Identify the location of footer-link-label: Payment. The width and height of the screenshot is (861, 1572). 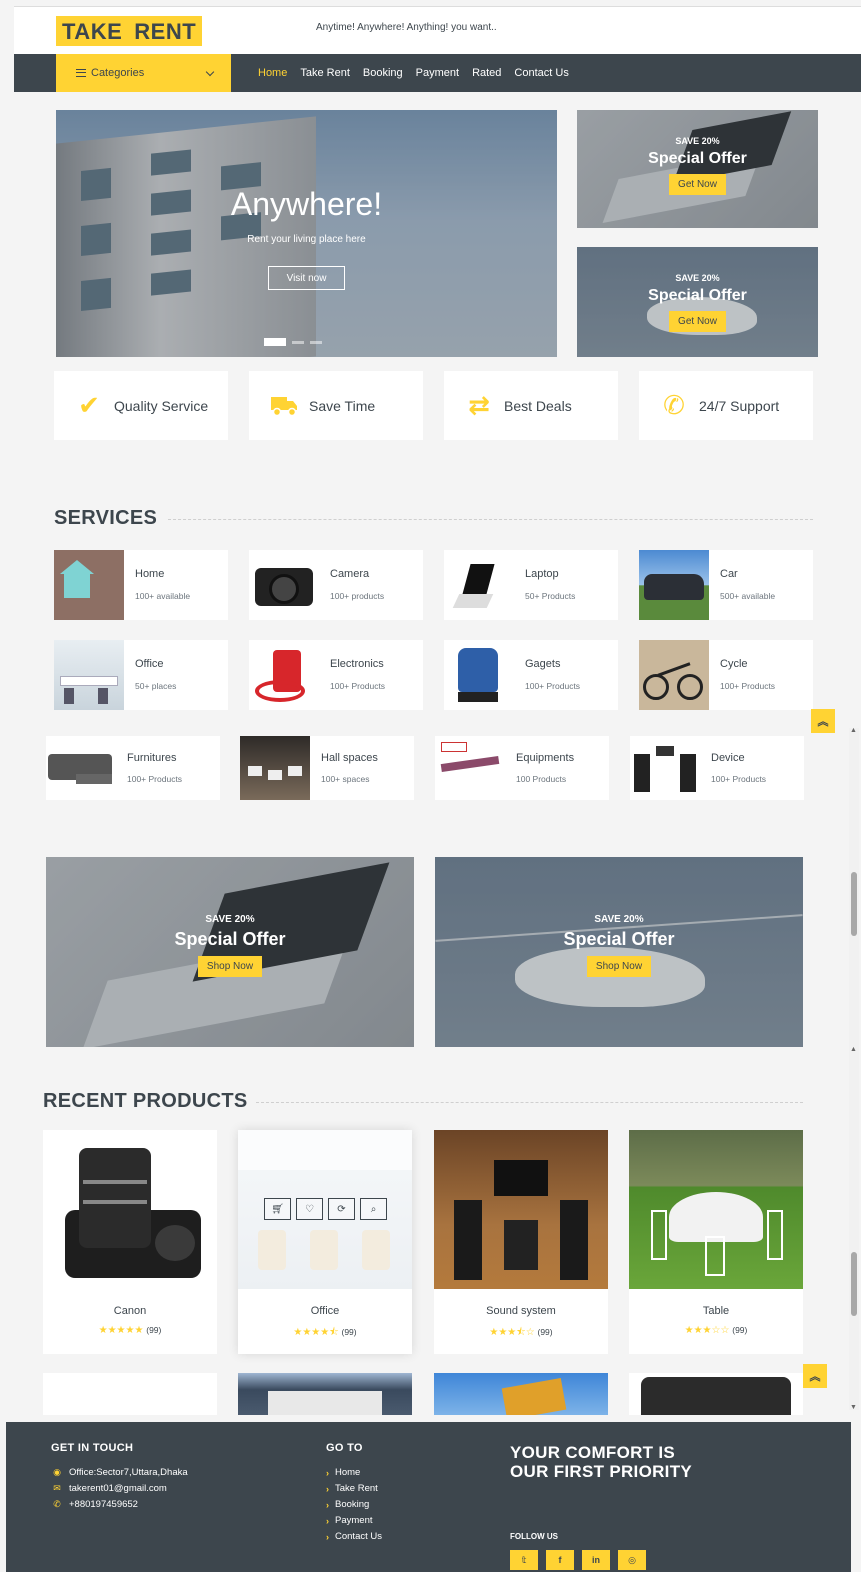
(354, 1520).